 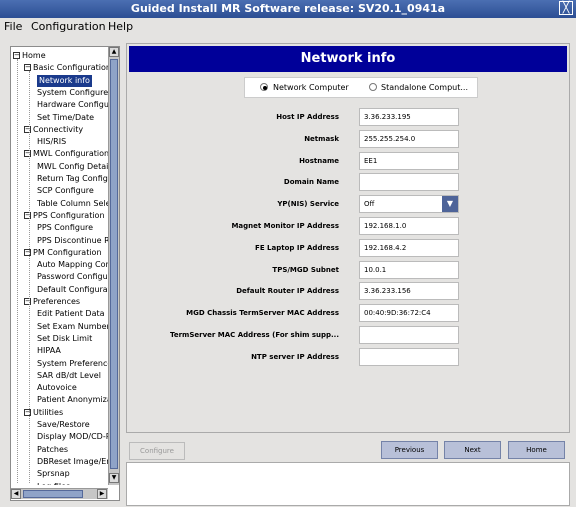 What do you see at coordinates (369, 204) in the screenshot?
I see `field-value: Off` at bounding box center [369, 204].